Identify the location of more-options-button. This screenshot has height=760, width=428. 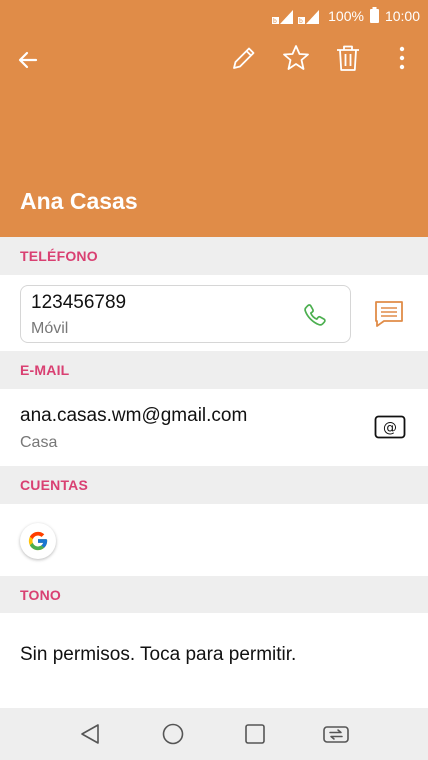
(402, 58).